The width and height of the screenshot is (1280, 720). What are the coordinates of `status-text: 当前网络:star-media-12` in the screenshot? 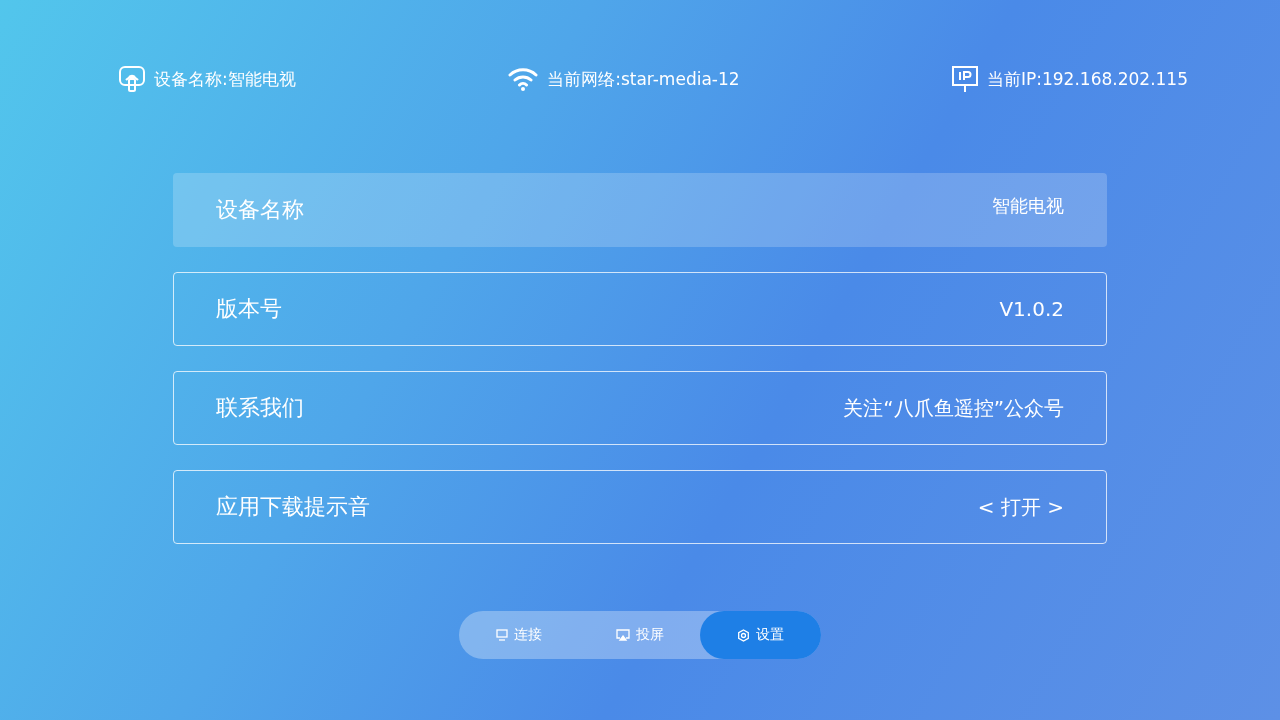 It's located at (643, 79).